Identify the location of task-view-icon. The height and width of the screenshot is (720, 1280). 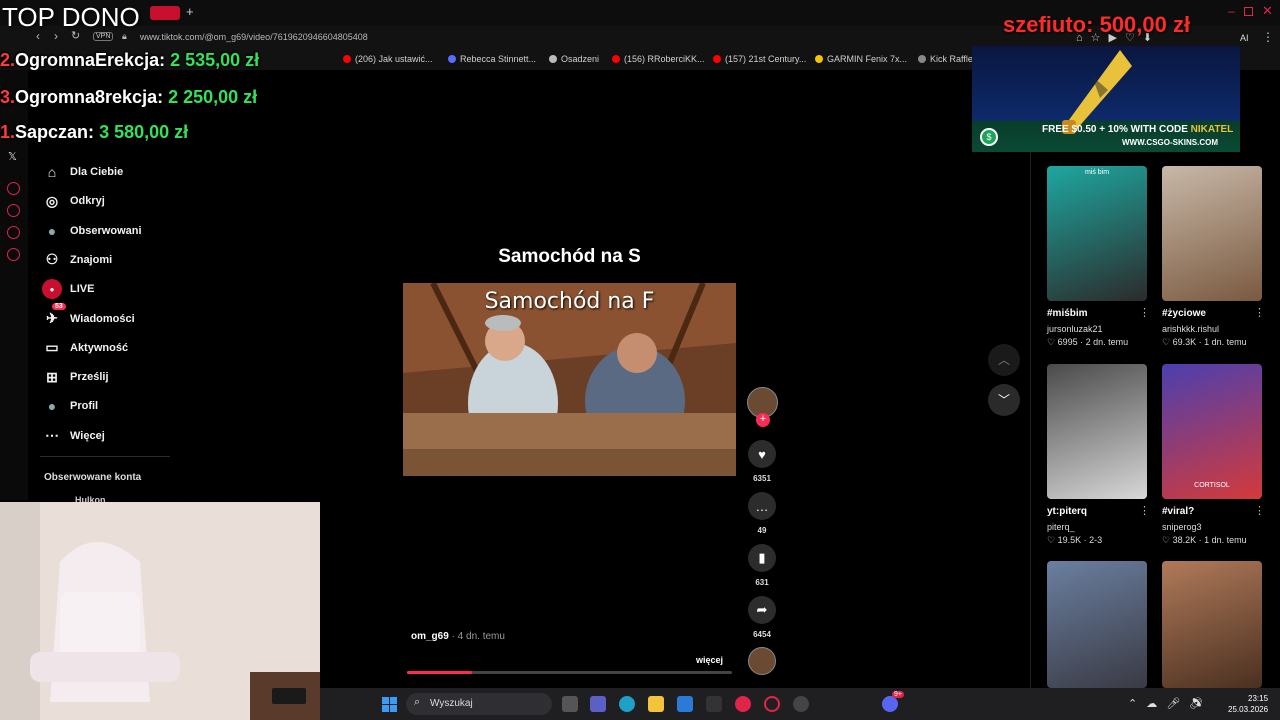
(570, 704).